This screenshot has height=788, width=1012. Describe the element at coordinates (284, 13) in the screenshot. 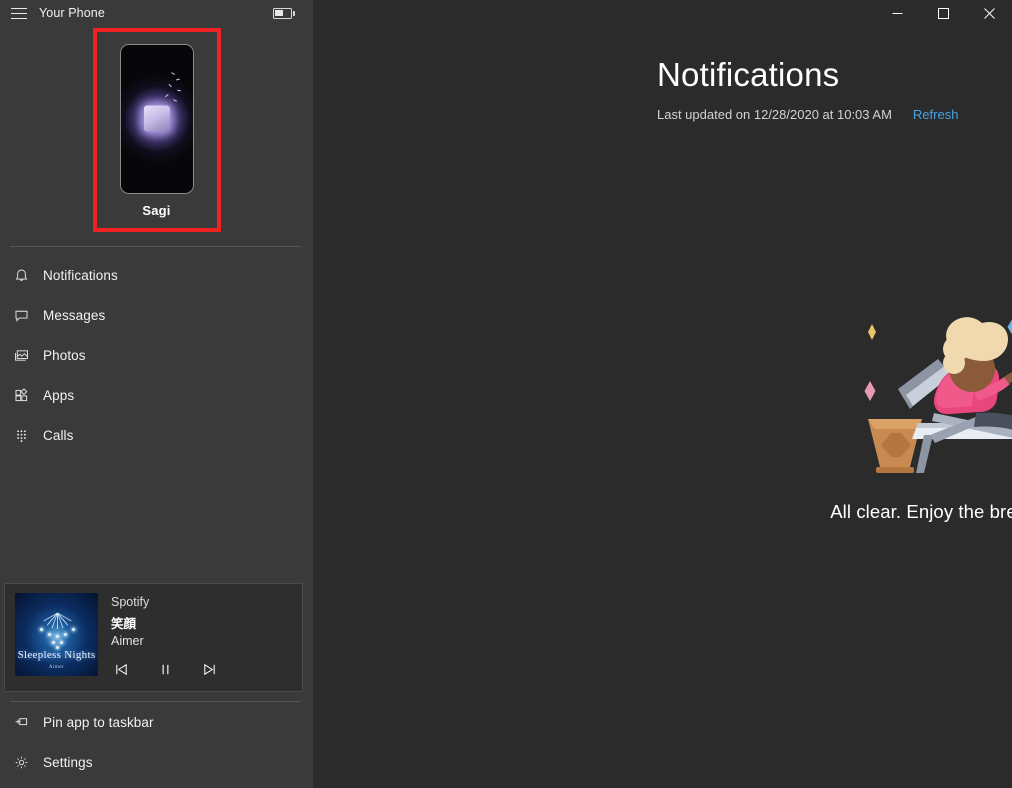

I see `battery-half-icon` at that location.